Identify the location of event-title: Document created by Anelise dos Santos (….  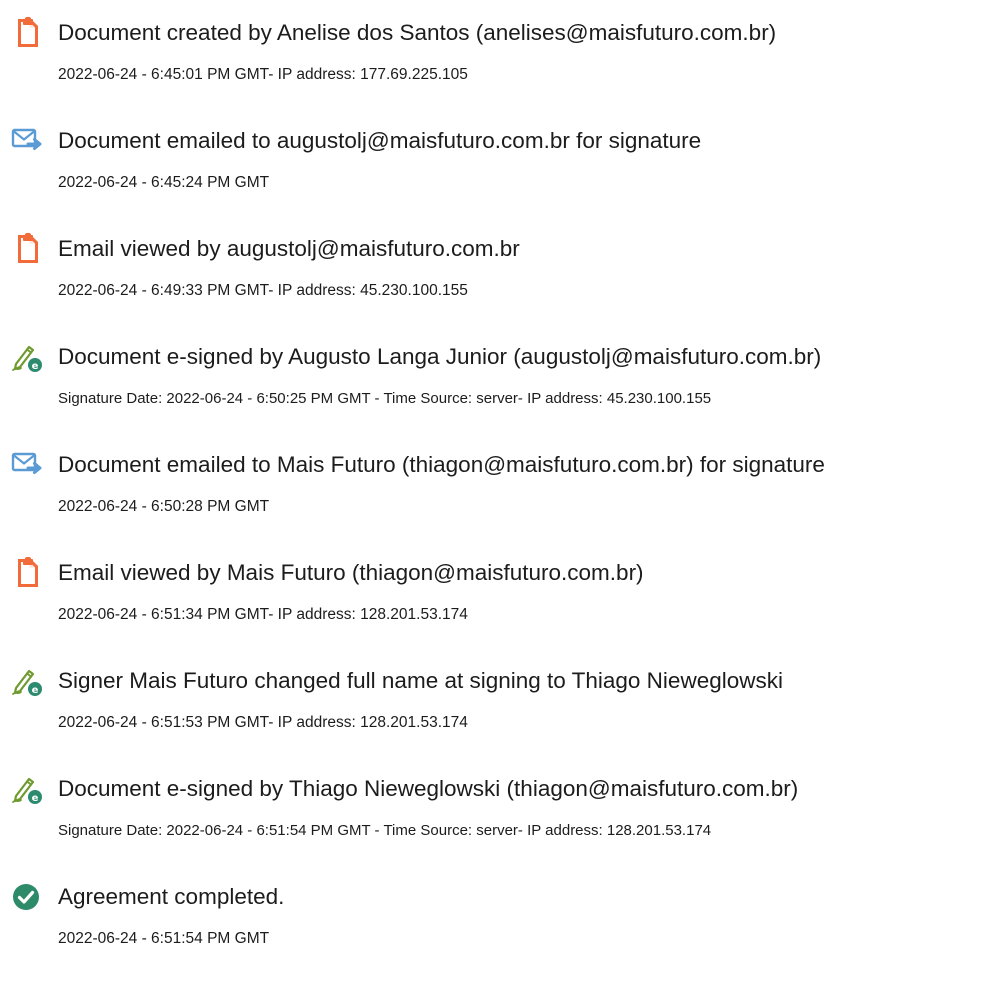
(417, 32).